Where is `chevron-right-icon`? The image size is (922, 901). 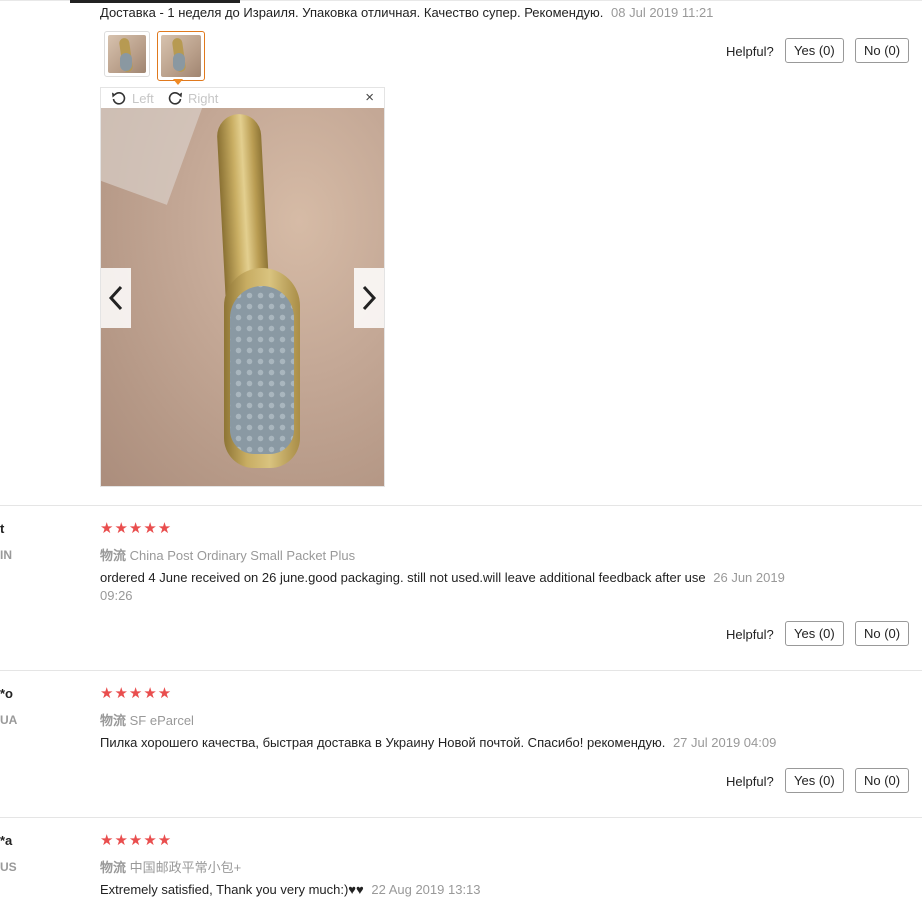 chevron-right-icon is located at coordinates (369, 298).